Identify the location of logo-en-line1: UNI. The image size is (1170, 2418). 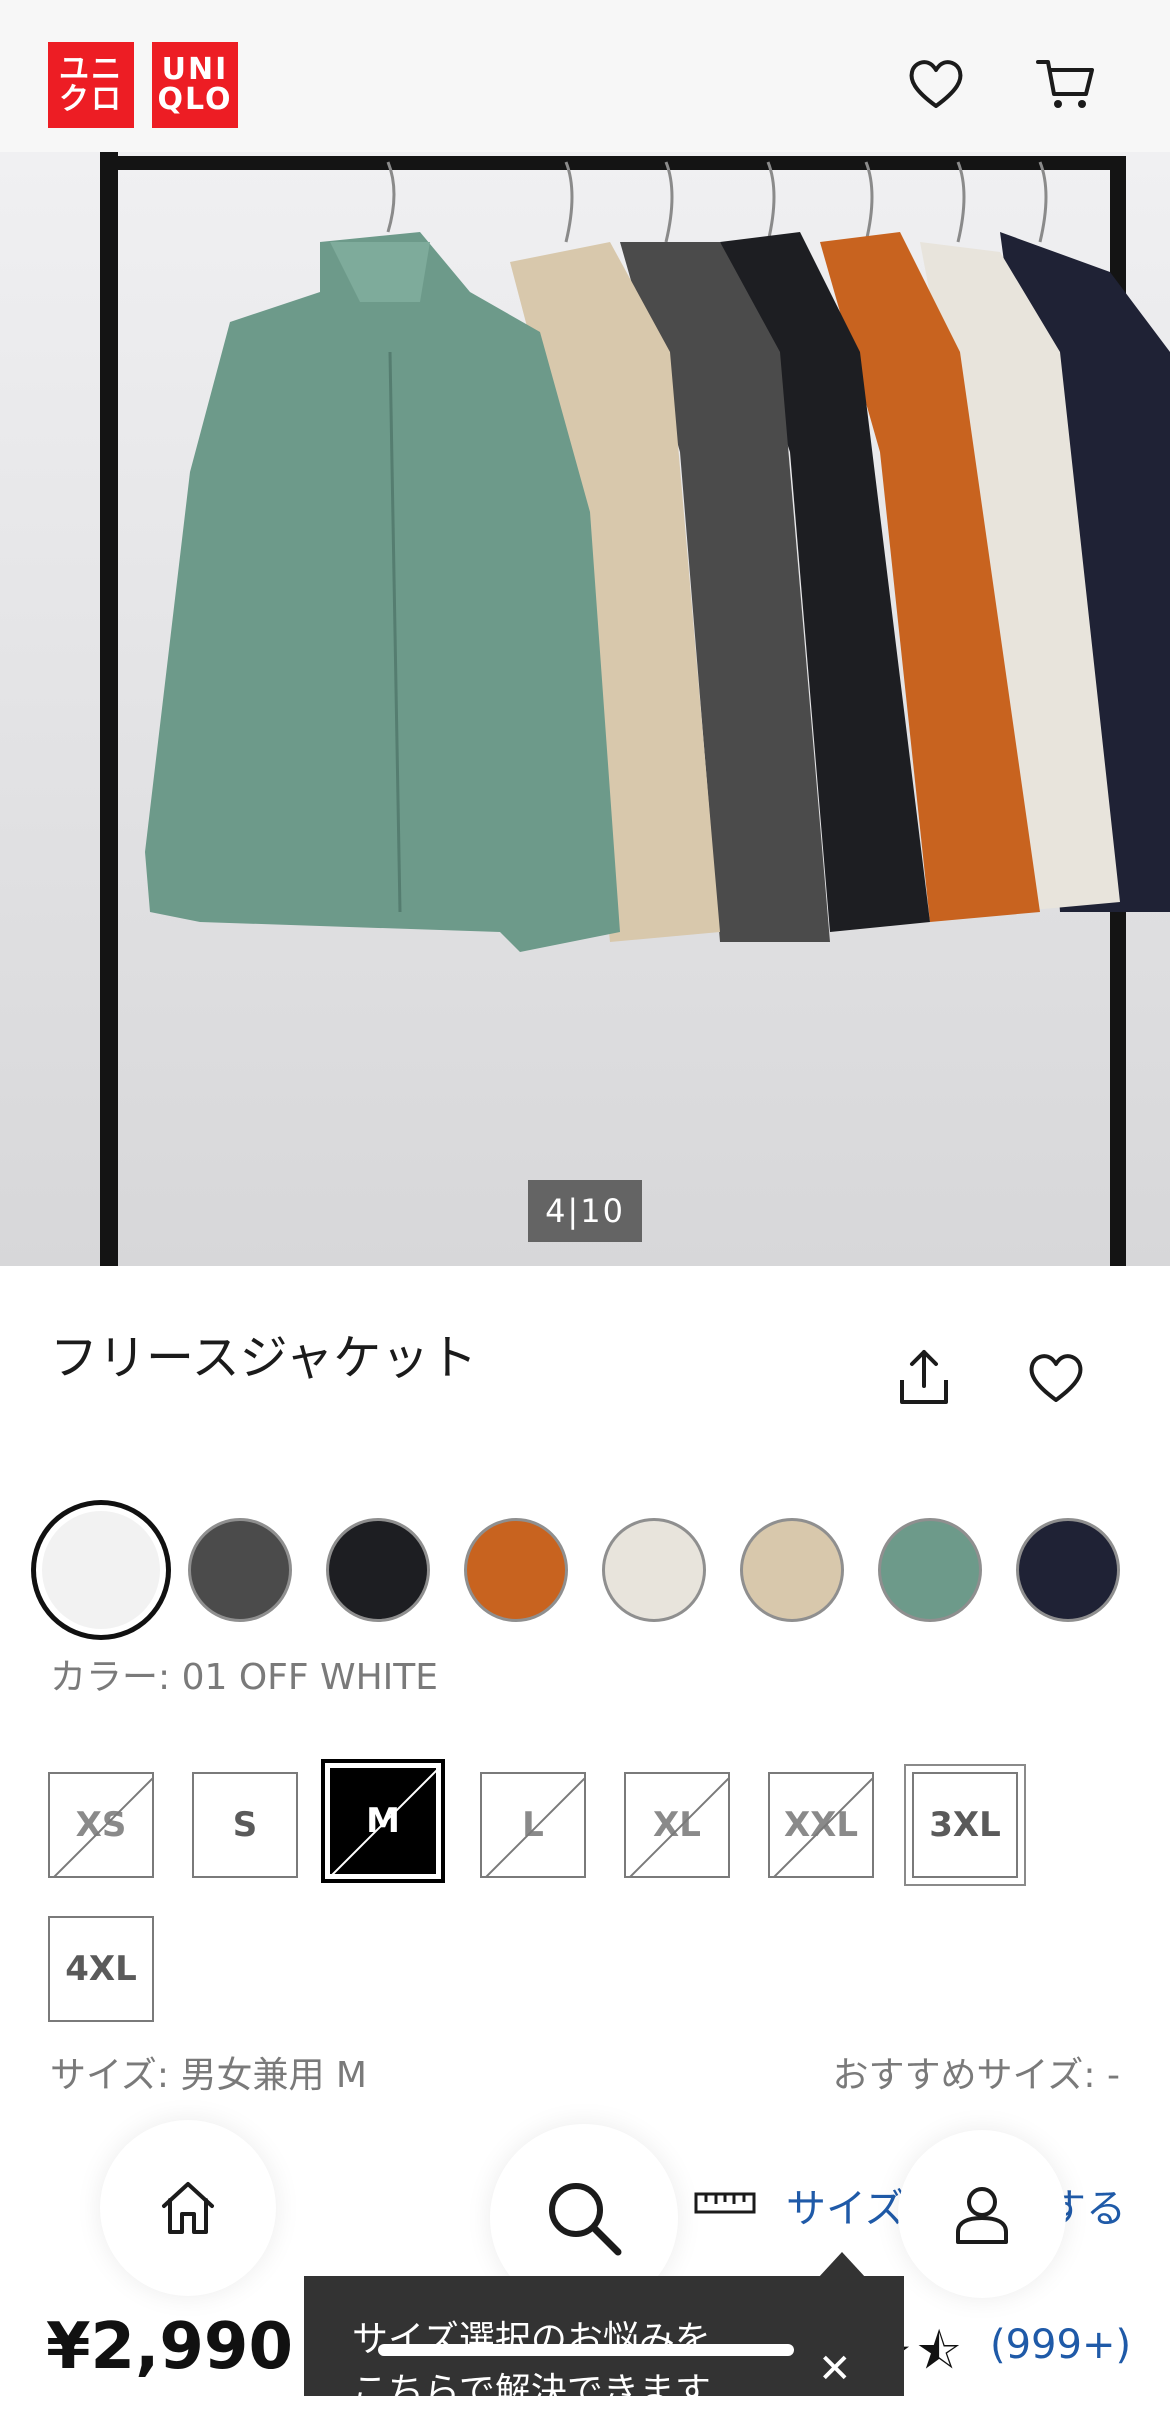
(195, 69).